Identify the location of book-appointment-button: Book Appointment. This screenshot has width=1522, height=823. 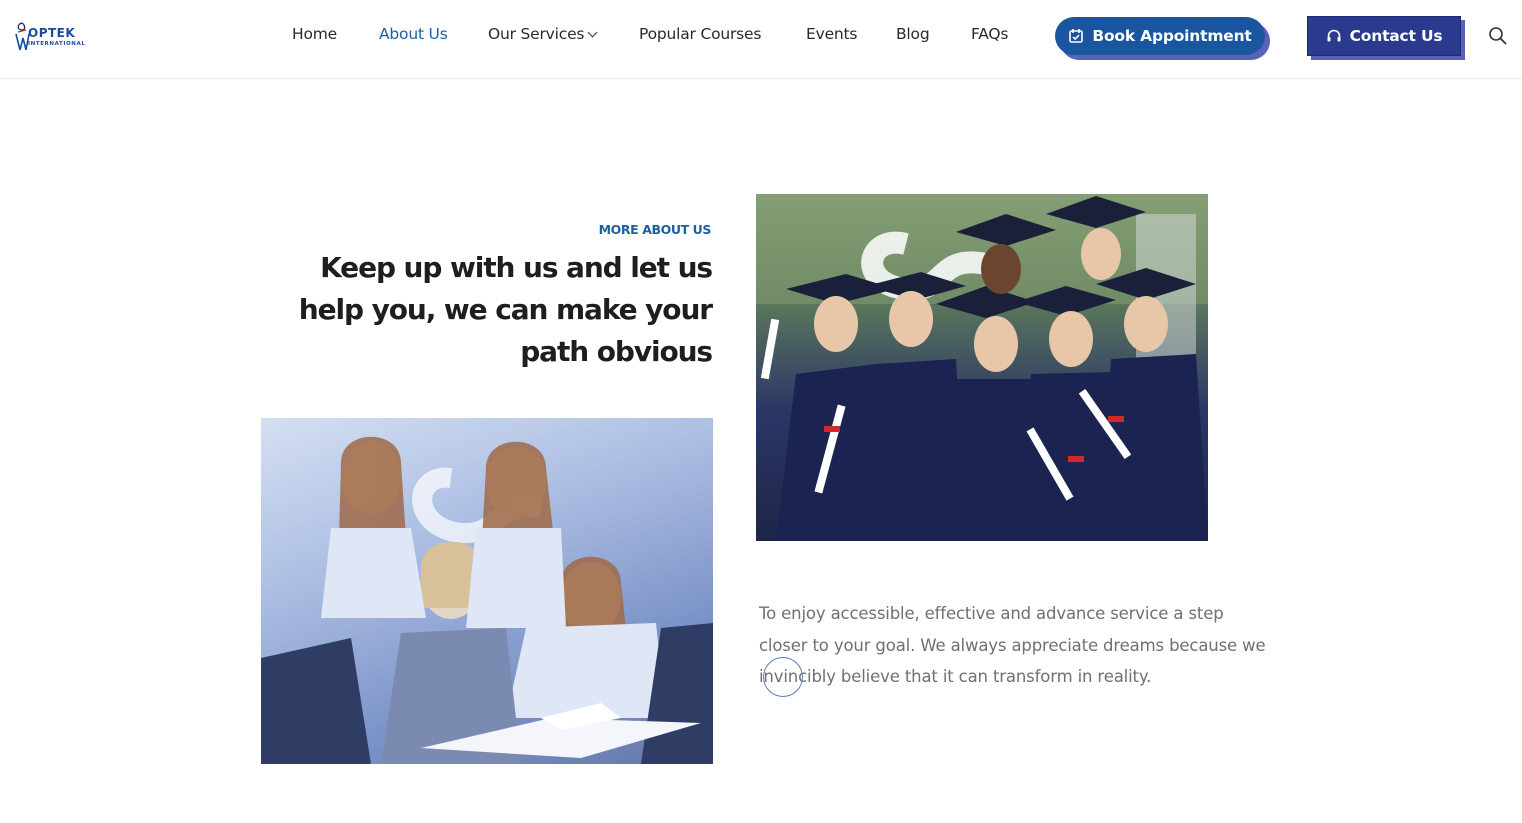
(1160, 36).